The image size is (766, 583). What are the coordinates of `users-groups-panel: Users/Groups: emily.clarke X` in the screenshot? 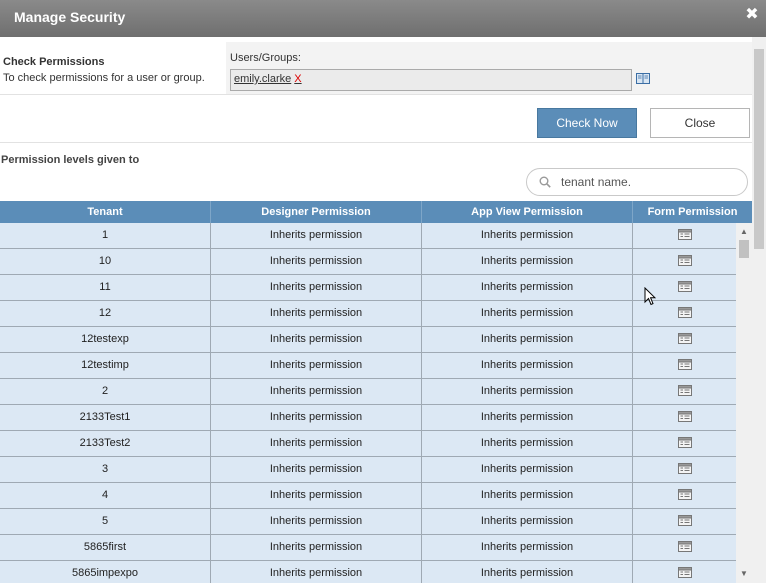 It's located at (489, 68).